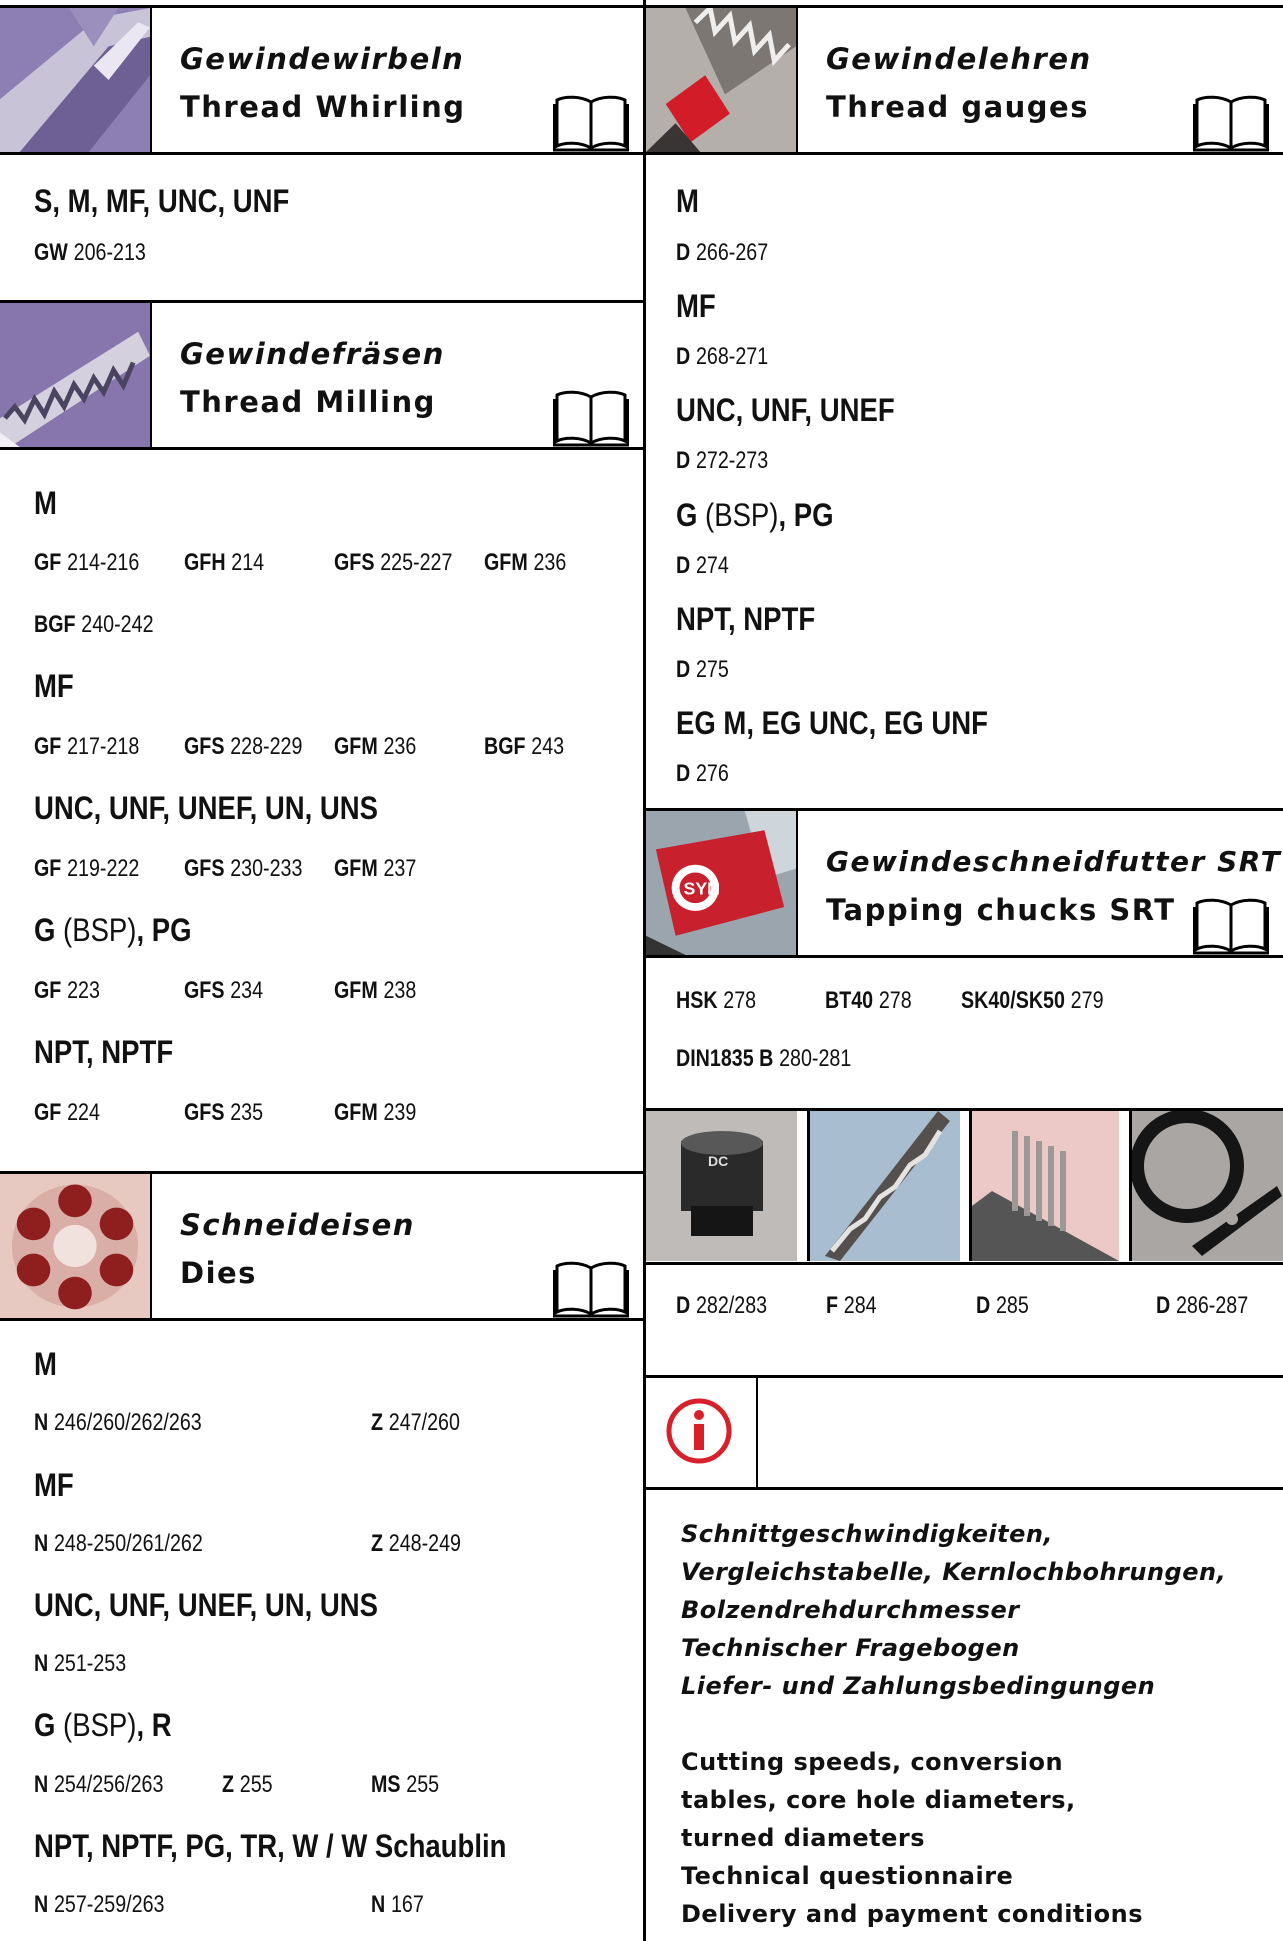  I want to click on info-text-en: Cutting speeds, conversion, so click(872, 1762).